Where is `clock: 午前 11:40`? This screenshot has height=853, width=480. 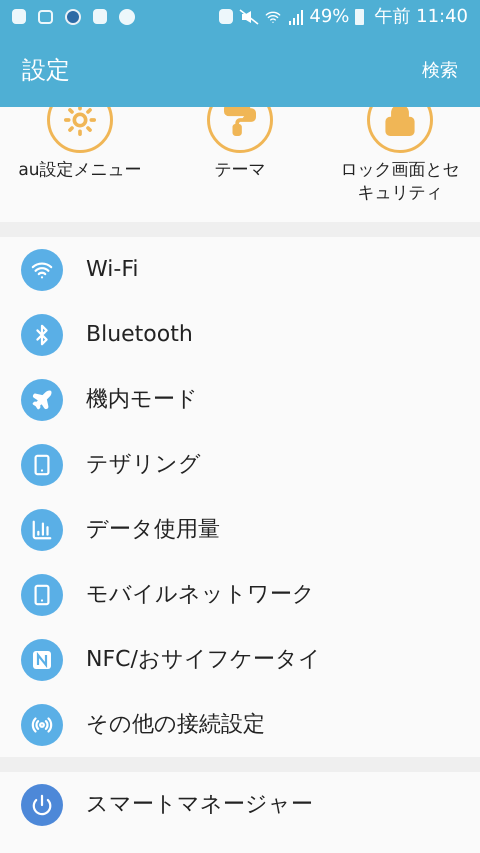
clock: 午前 11:40 is located at coordinates (421, 17).